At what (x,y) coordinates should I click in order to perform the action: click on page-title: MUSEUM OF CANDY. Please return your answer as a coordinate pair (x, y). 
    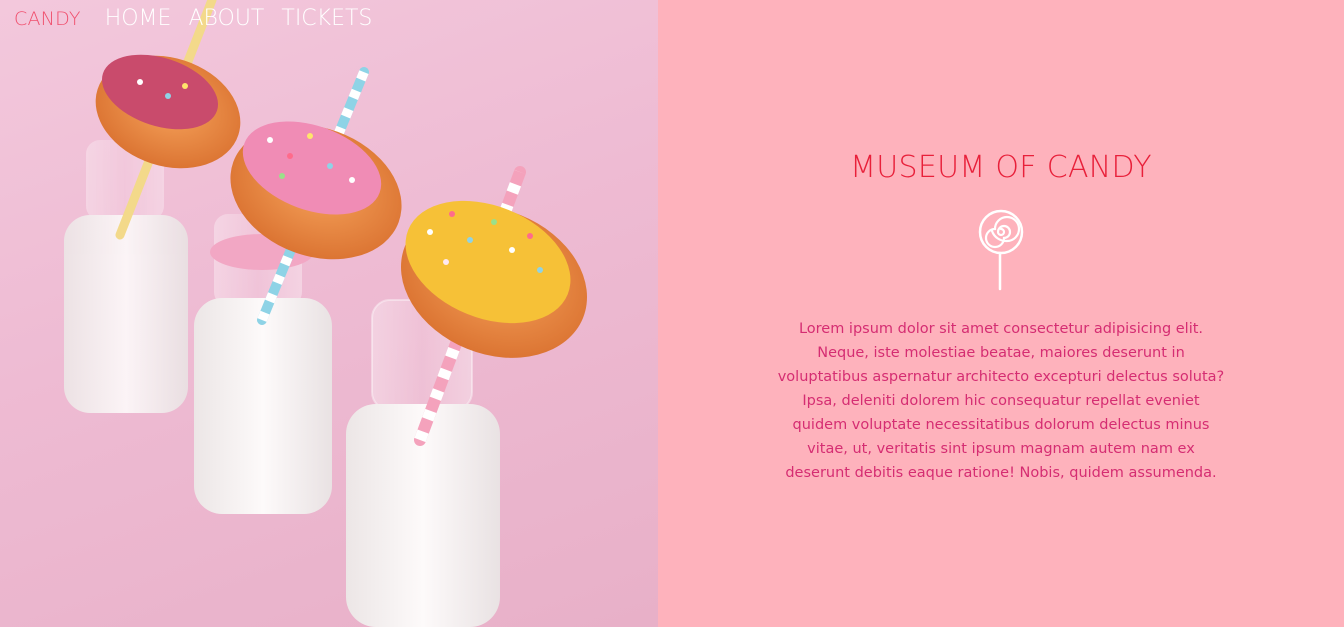
    Looking at the image, I should click on (1001, 167).